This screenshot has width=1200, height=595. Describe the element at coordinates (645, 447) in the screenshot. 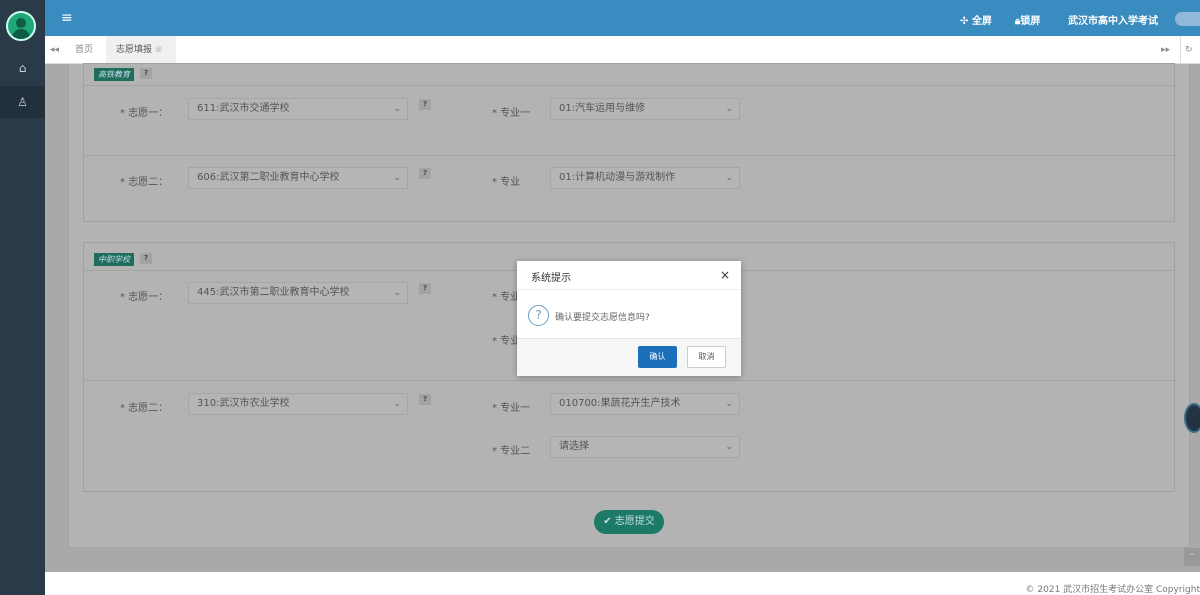

I see `major-select: 请选择 ⌄` at that location.